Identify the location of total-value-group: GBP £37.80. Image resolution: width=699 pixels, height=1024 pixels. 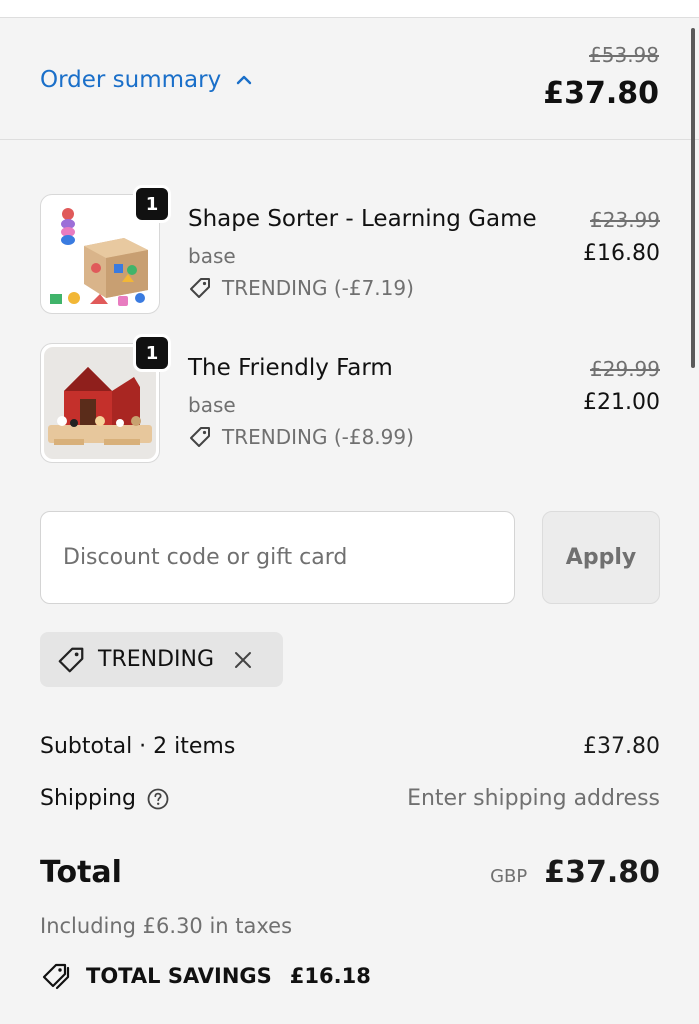
(575, 872).